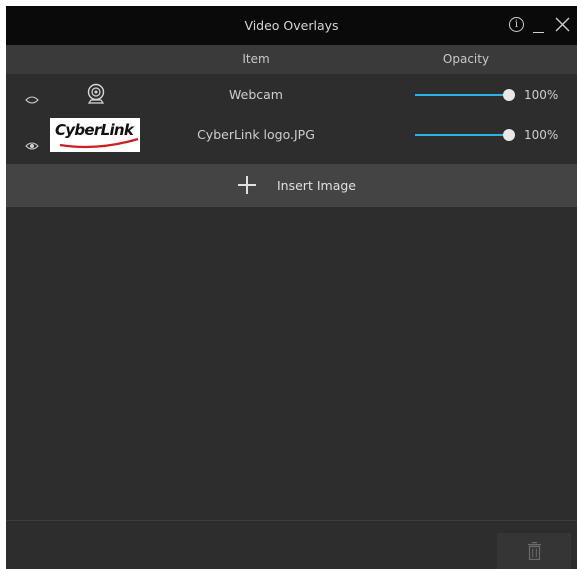 The height and width of the screenshot is (569, 577). What do you see at coordinates (95, 135) in the screenshot?
I see `cyberlink-logo-thumbnail: CyberLink` at bounding box center [95, 135].